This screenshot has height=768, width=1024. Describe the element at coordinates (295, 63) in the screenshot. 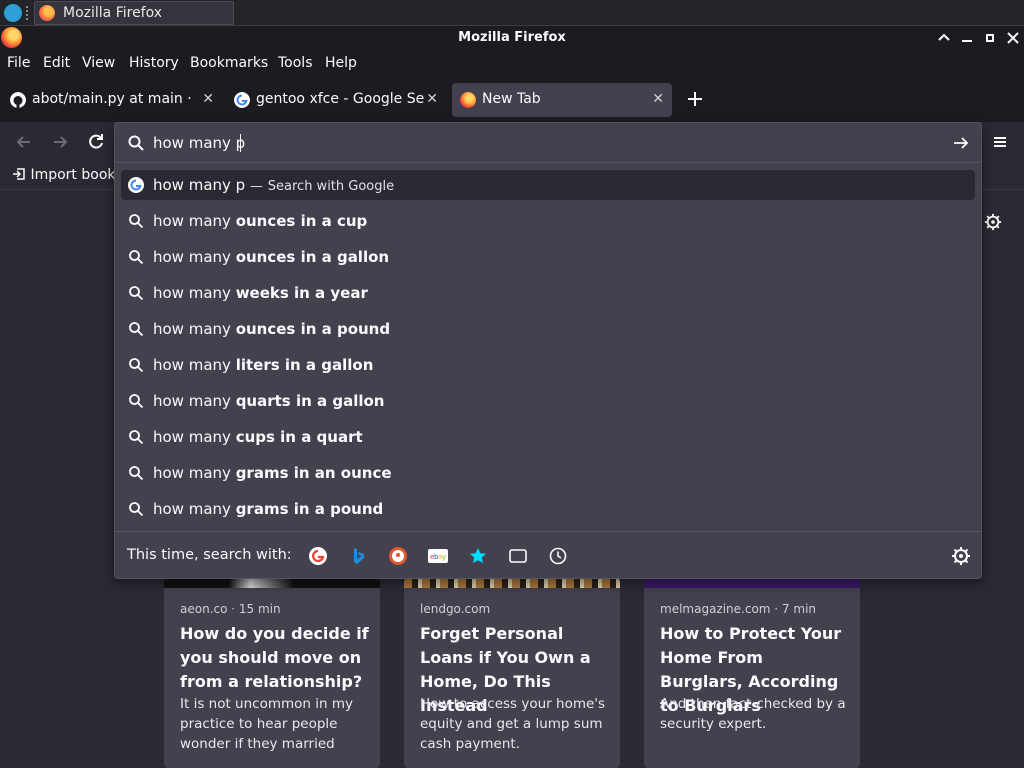

I see `menu-tools: Tools` at that location.